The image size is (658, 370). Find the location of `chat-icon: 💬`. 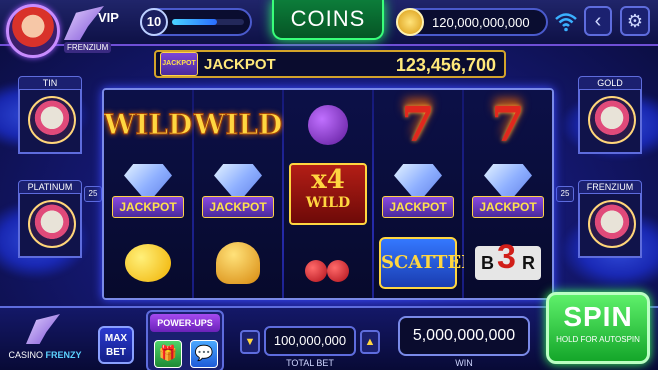

chat-icon: 💬 is located at coordinates (204, 353).